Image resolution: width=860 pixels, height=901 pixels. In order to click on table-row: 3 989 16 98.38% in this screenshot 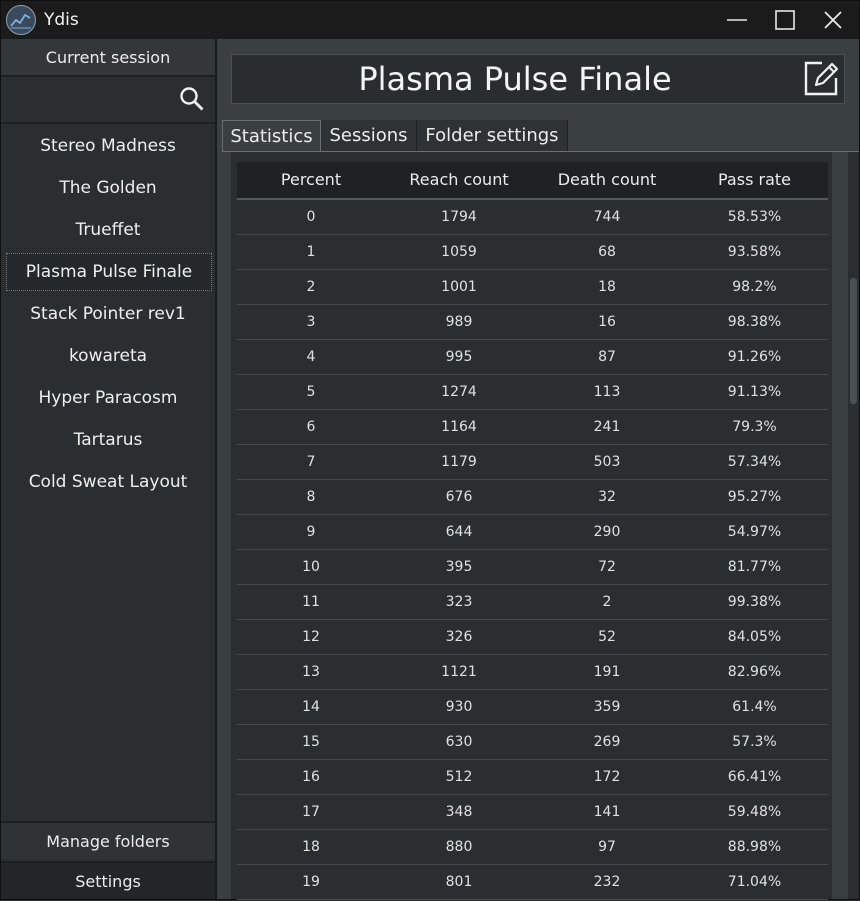, I will do `click(532, 322)`.